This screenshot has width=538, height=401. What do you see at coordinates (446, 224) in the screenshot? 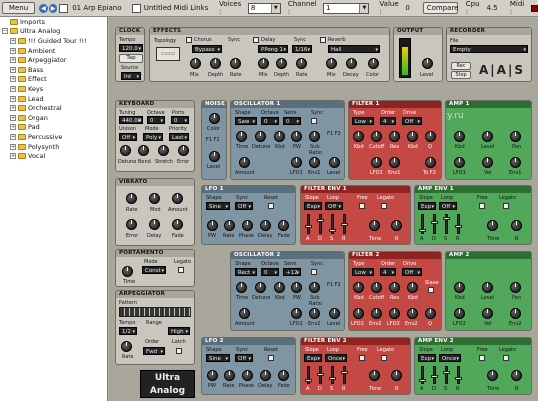
I see `ampenv1-sustain-slider` at bounding box center [446, 224].